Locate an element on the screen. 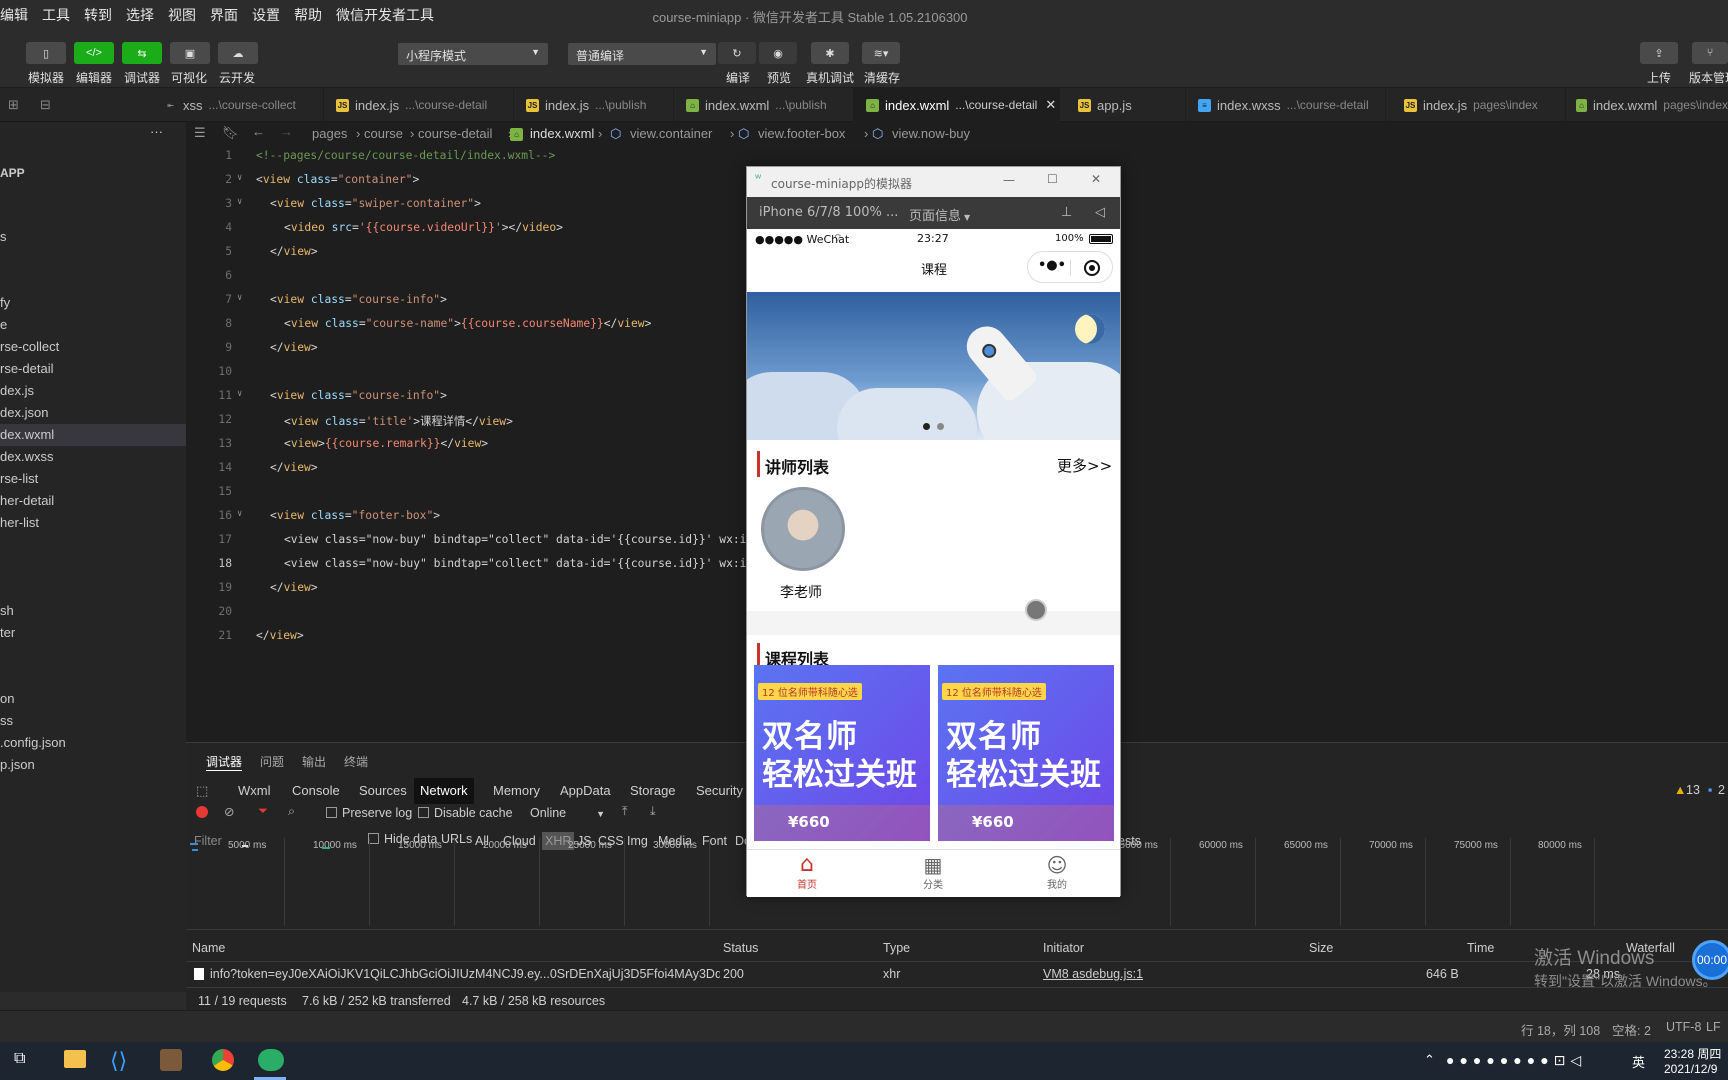 The width and height of the screenshot is (1728, 1080). export-har-icon: ⤓ is located at coordinates (653, 811).